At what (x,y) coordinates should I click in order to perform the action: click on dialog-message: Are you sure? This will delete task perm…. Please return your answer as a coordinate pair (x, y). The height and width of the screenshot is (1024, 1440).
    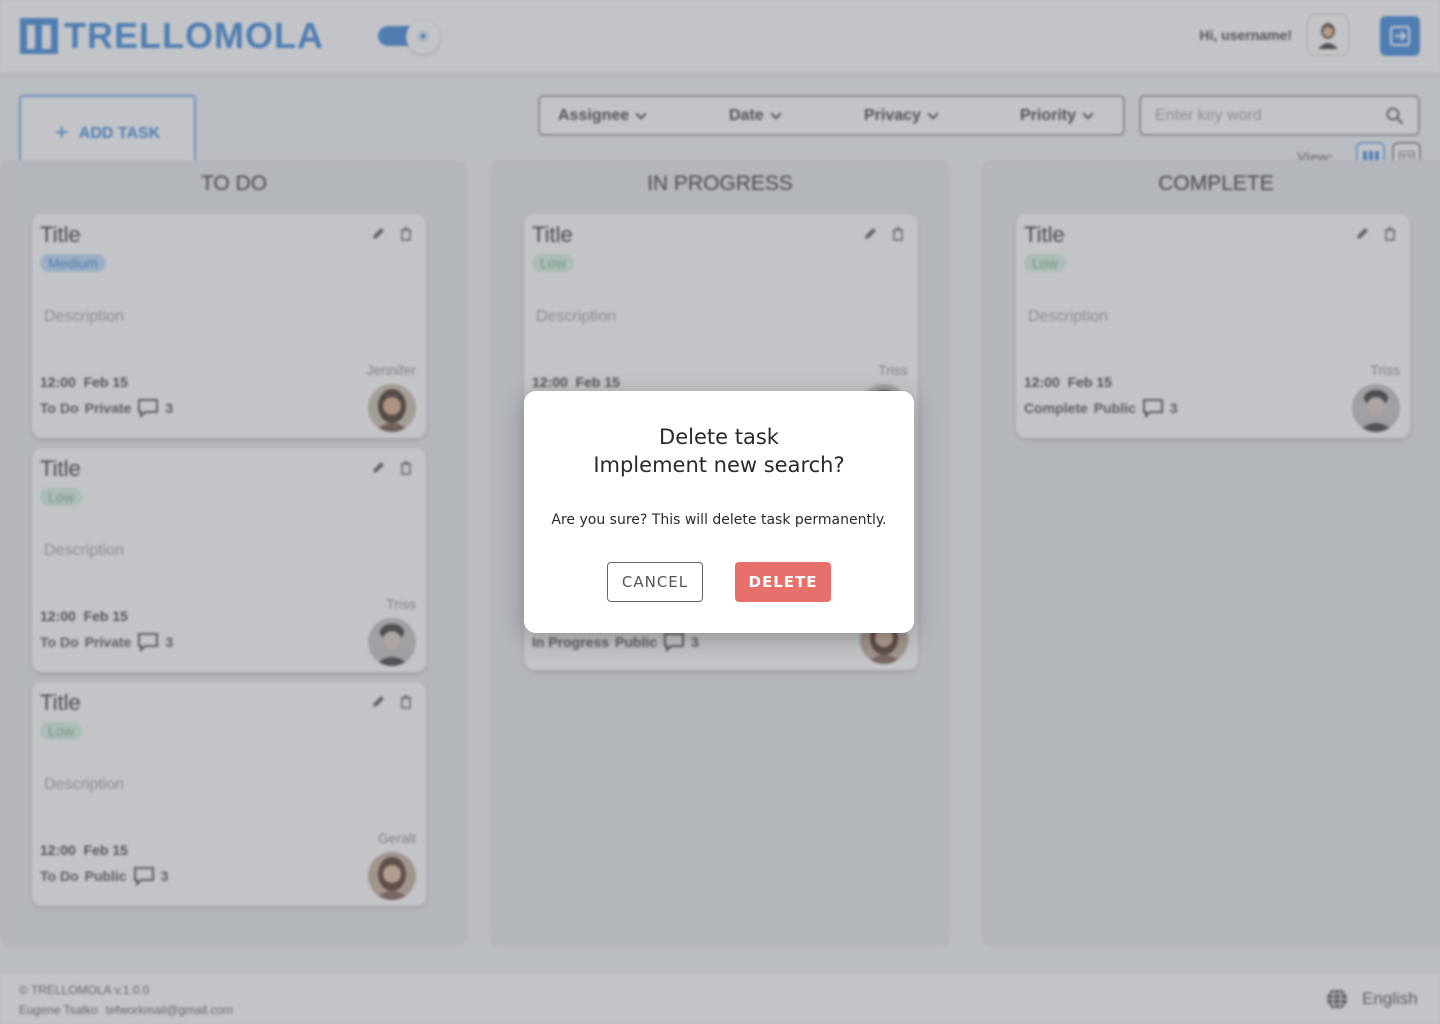
    Looking at the image, I should click on (719, 520).